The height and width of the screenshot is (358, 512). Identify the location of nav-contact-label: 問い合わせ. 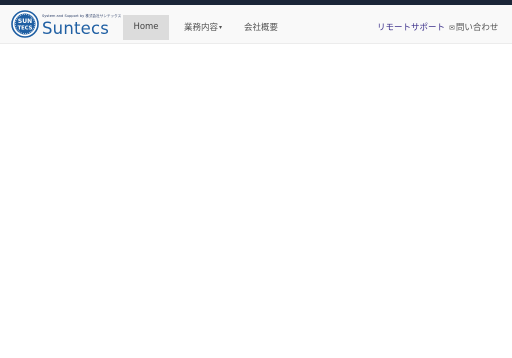
(477, 28).